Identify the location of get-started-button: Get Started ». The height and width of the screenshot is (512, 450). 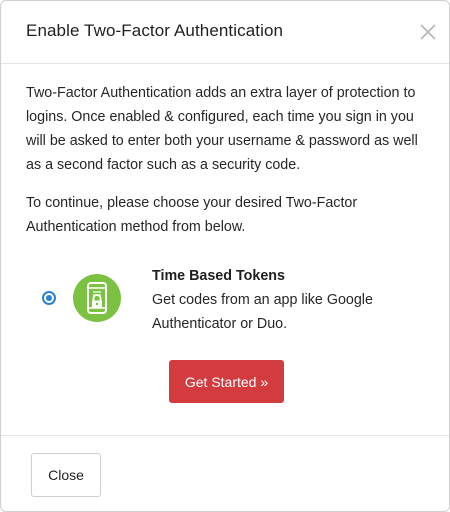
(226, 381).